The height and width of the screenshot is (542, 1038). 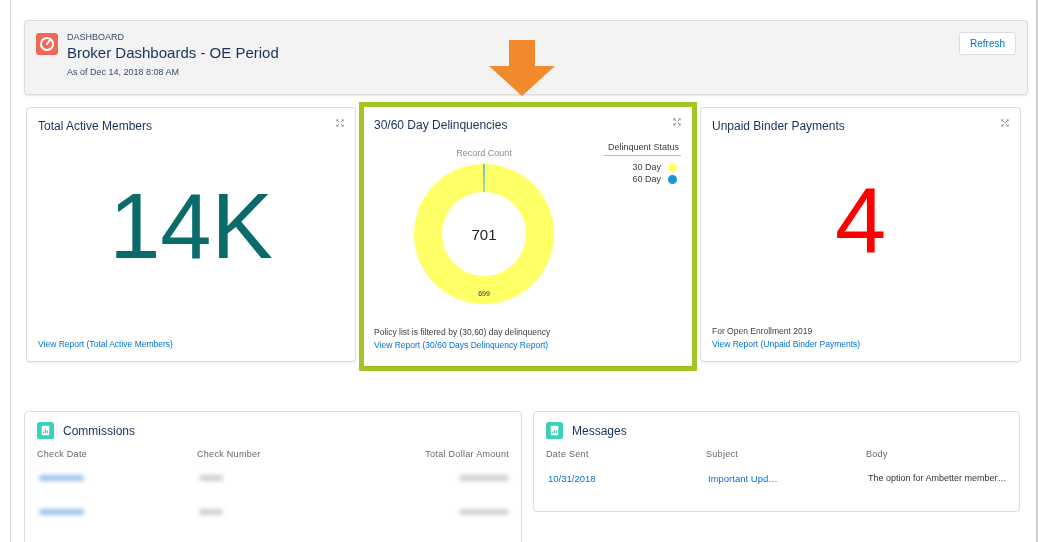 I want to click on chart-title: Record Count, so click(x=484, y=153).